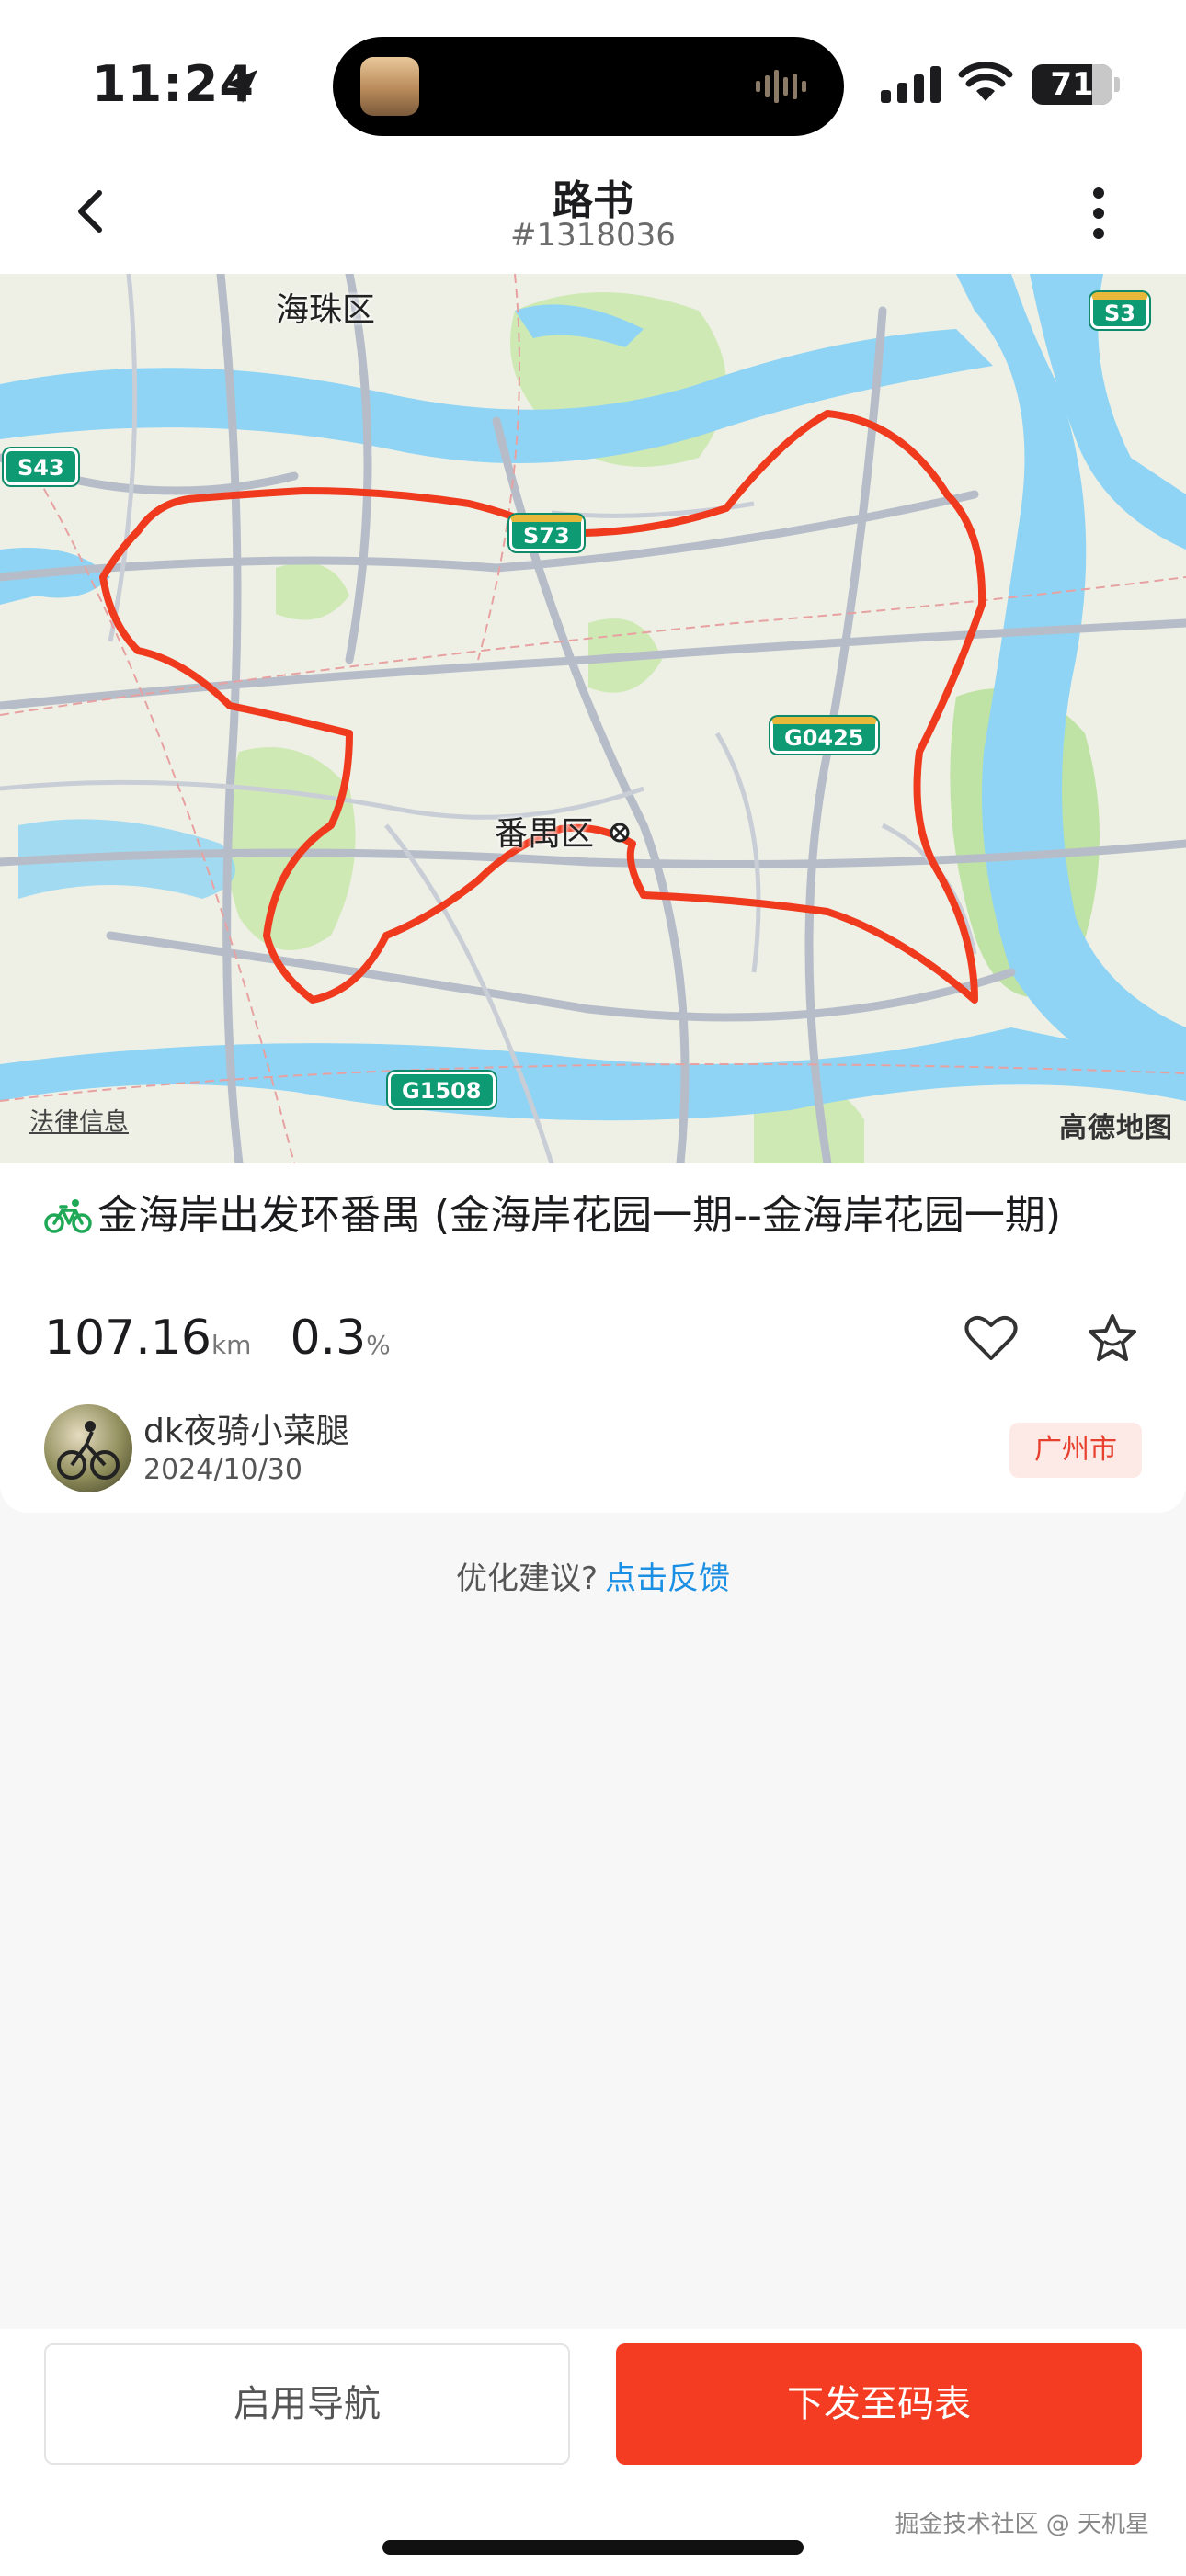 This screenshot has width=1186, height=2576. I want to click on road-shield-s43: S43, so click(41, 466).